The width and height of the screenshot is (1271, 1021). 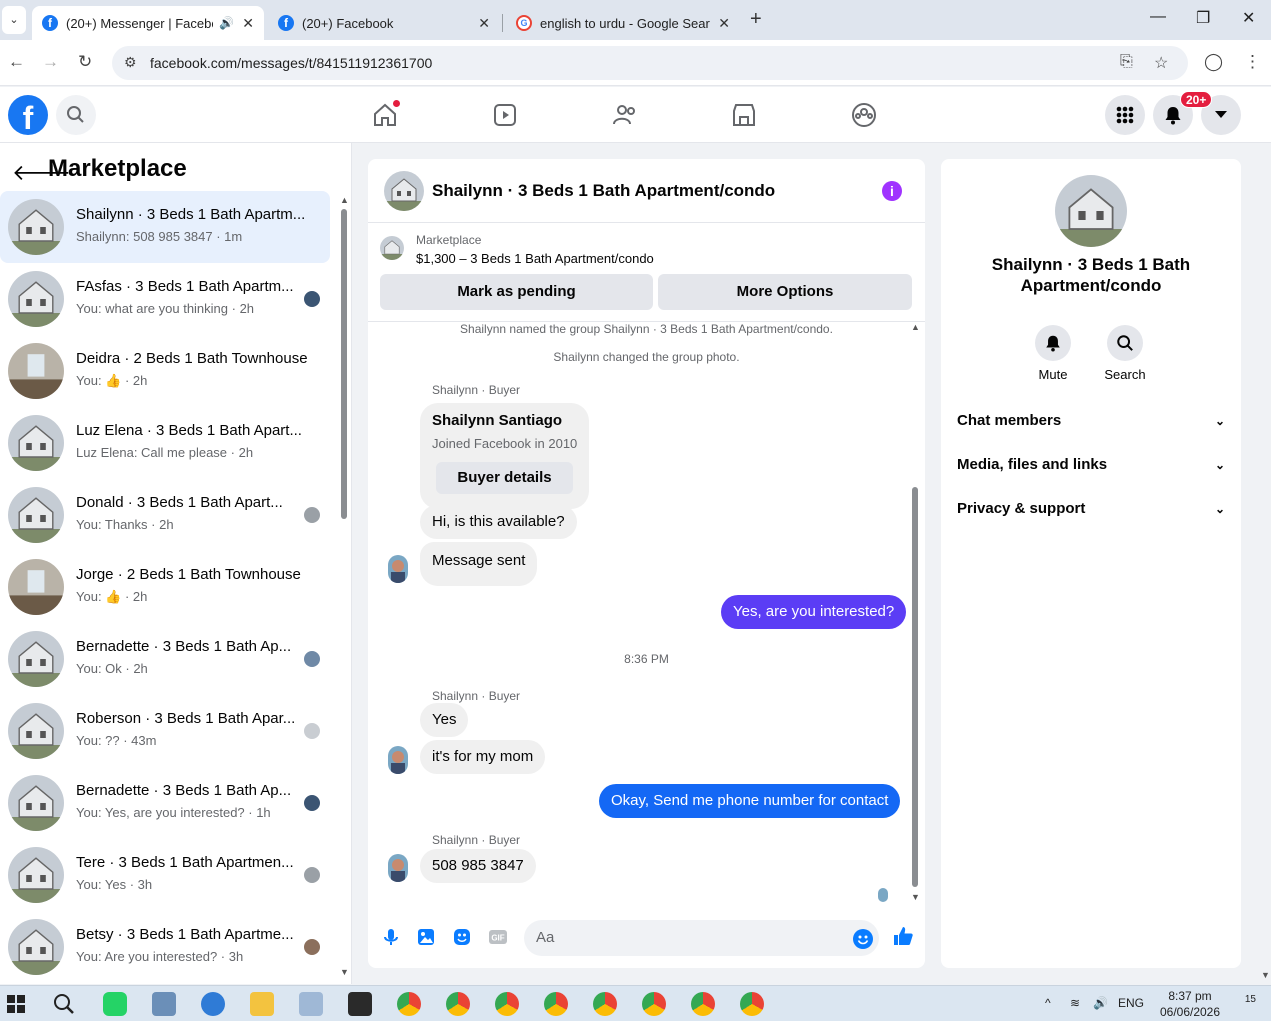 I want to click on minimize-icon: —, so click(x=1158, y=17).